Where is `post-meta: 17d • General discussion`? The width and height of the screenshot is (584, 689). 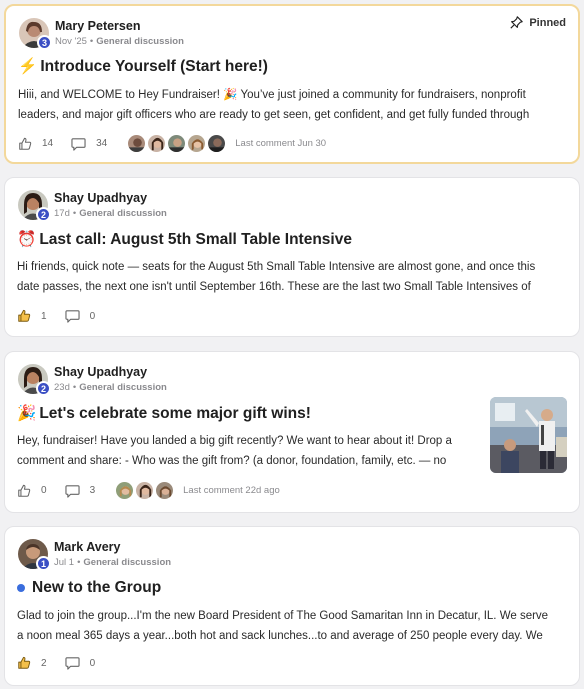 post-meta: 17d • General discussion is located at coordinates (110, 213).